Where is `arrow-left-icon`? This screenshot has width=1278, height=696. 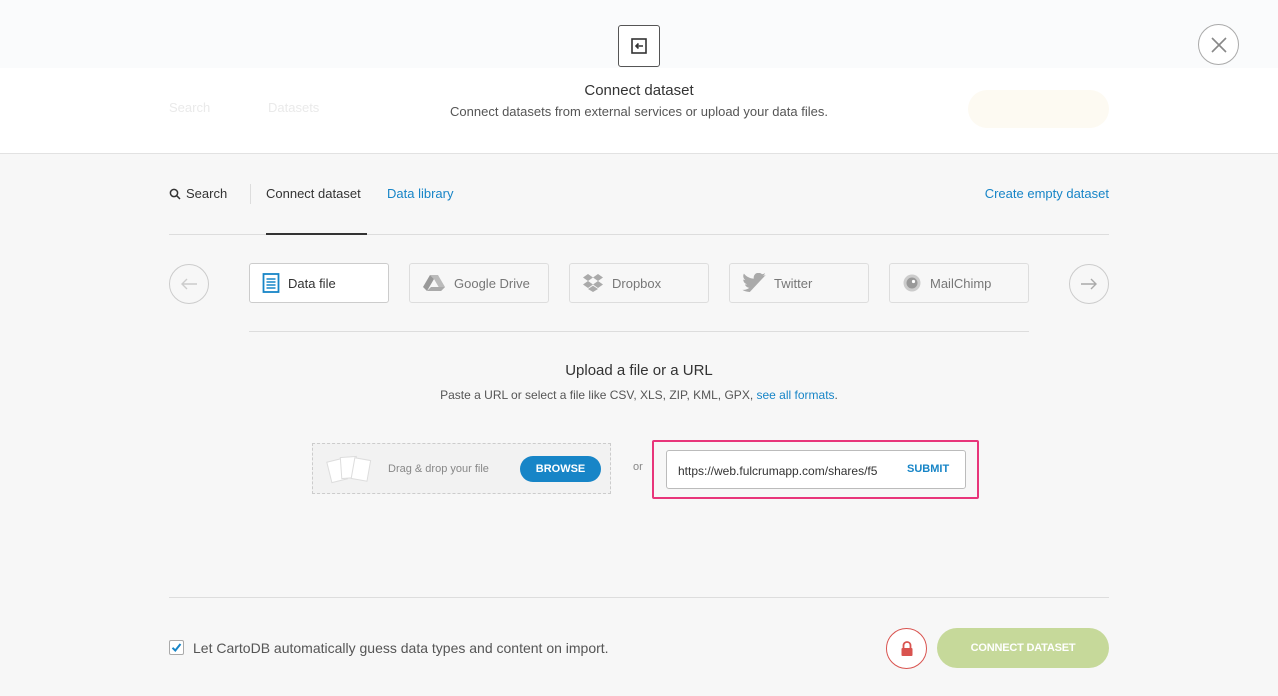 arrow-left-icon is located at coordinates (189, 284).